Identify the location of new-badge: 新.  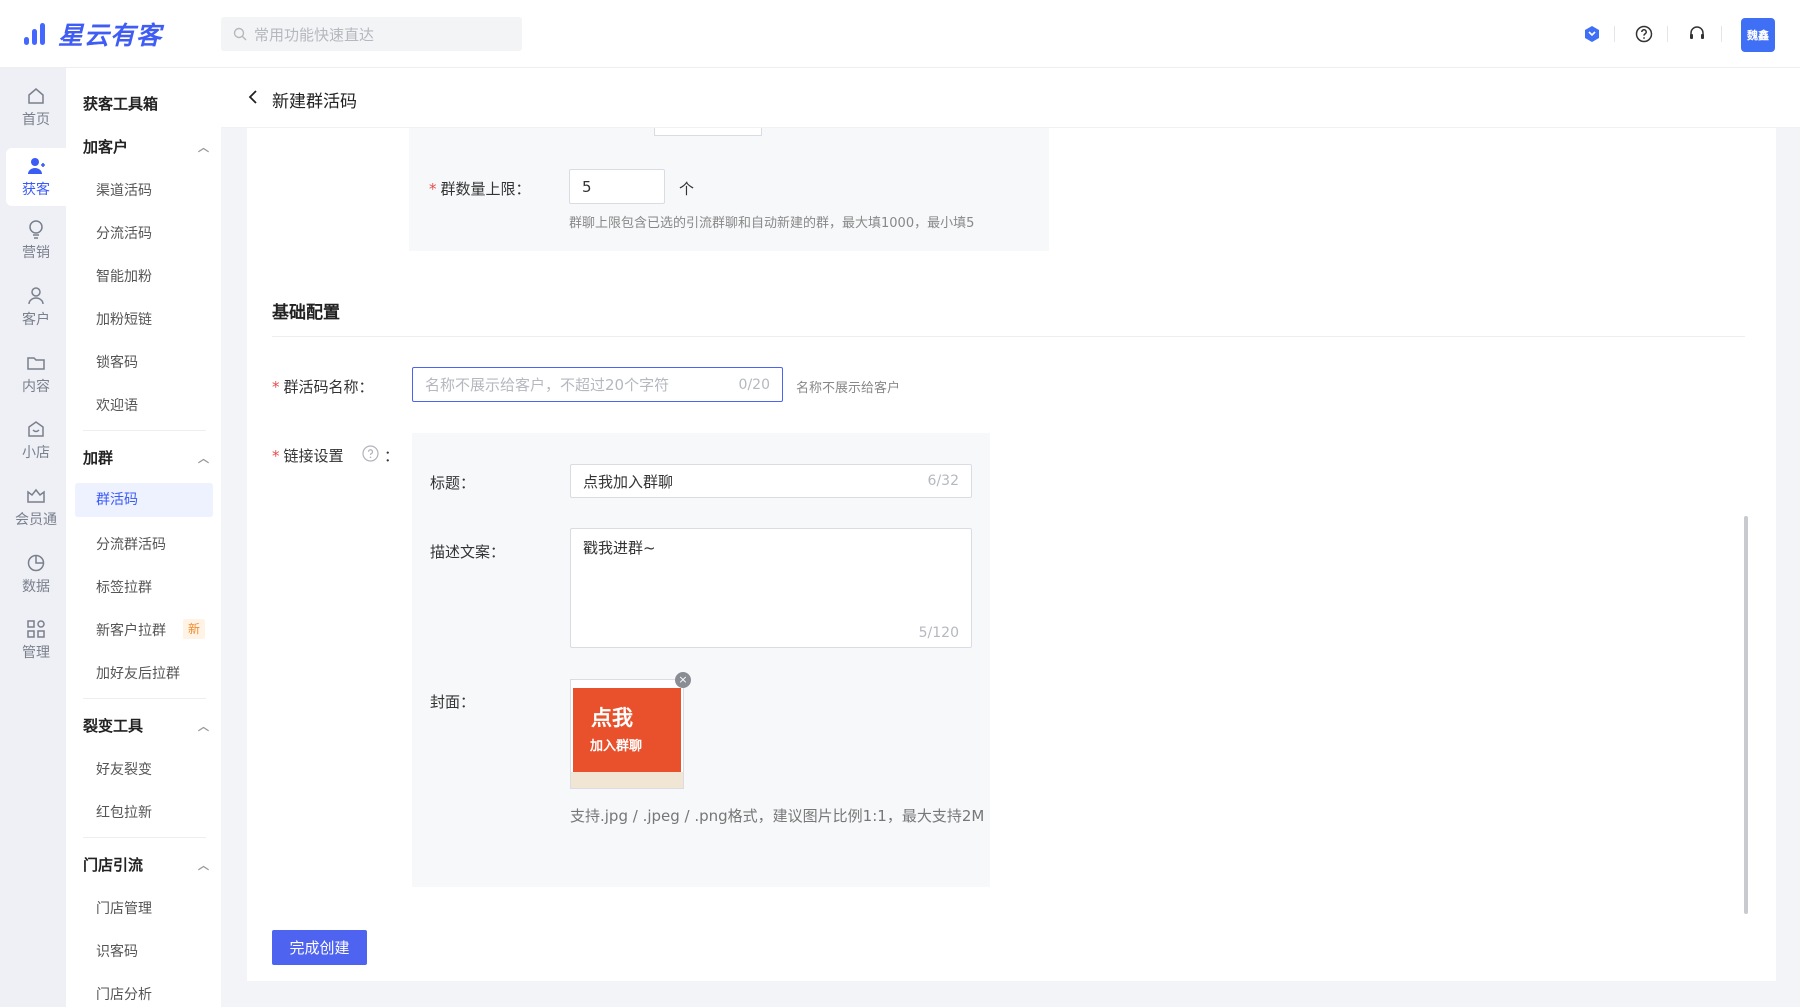
(194, 629).